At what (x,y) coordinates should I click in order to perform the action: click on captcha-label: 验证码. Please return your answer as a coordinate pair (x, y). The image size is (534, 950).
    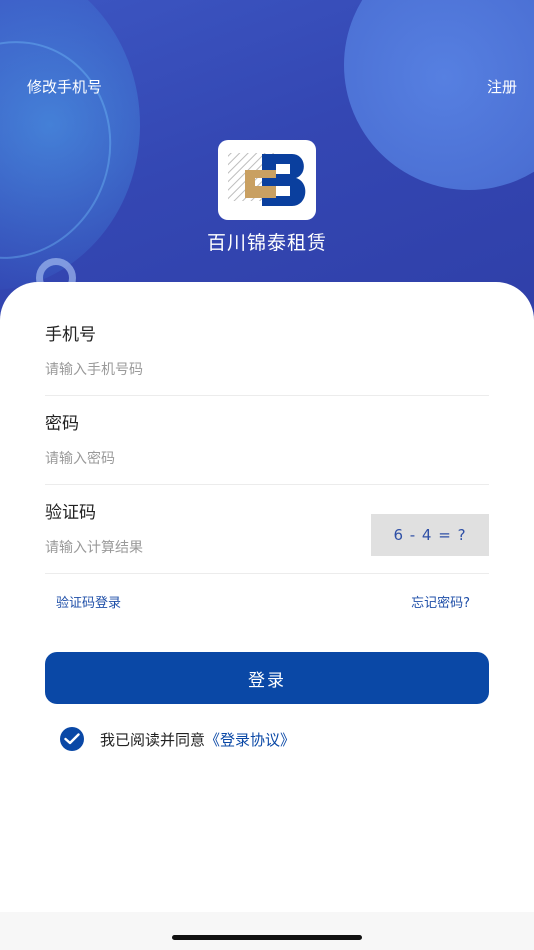
    Looking at the image, I should click on (70, 513).